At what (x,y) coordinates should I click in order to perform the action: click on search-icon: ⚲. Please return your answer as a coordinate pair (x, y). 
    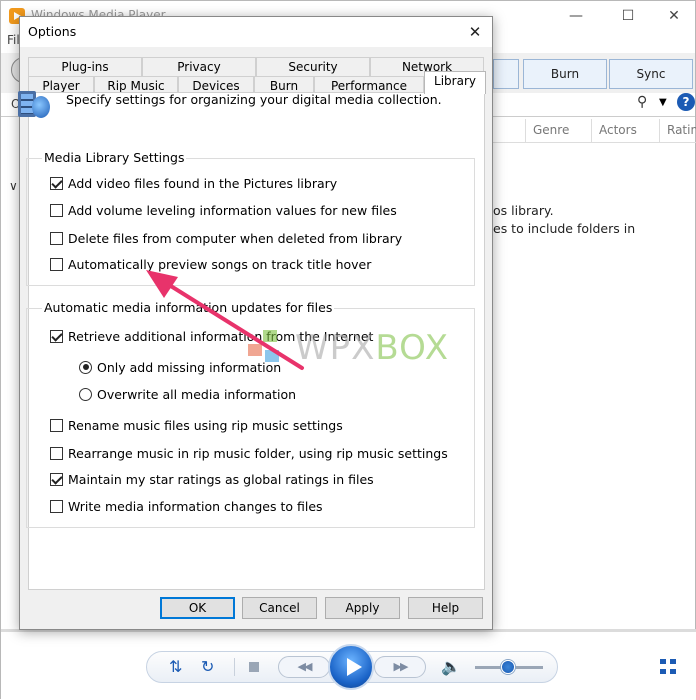
    Looking at the image, I should click on (642, 102).